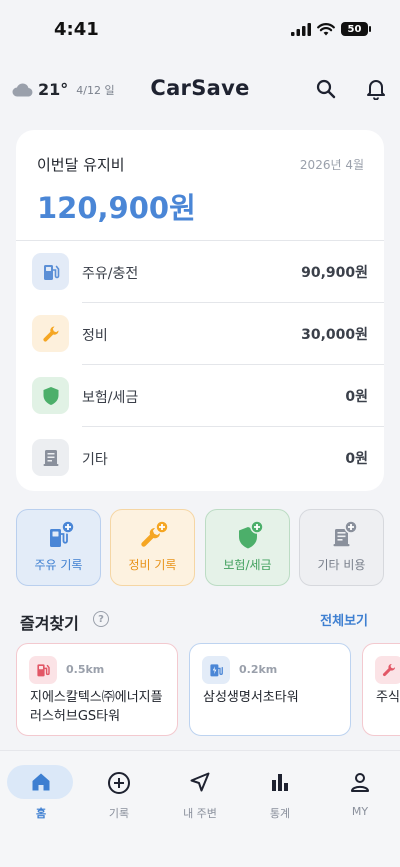 The image size is (400, 867). Describe the element at coordinates (200, 396) in the screenshot. I see `cost-row-insurance: 보험/세금 0원` at that location.